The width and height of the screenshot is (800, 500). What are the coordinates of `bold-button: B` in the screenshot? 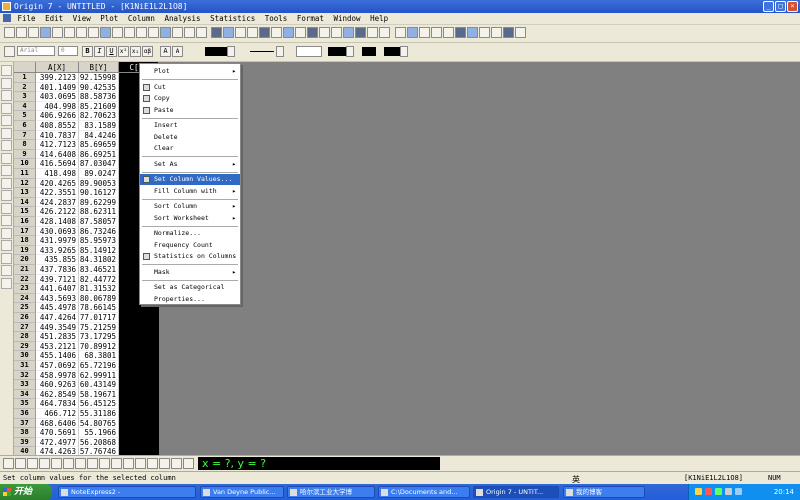 It's located at (87, 51).